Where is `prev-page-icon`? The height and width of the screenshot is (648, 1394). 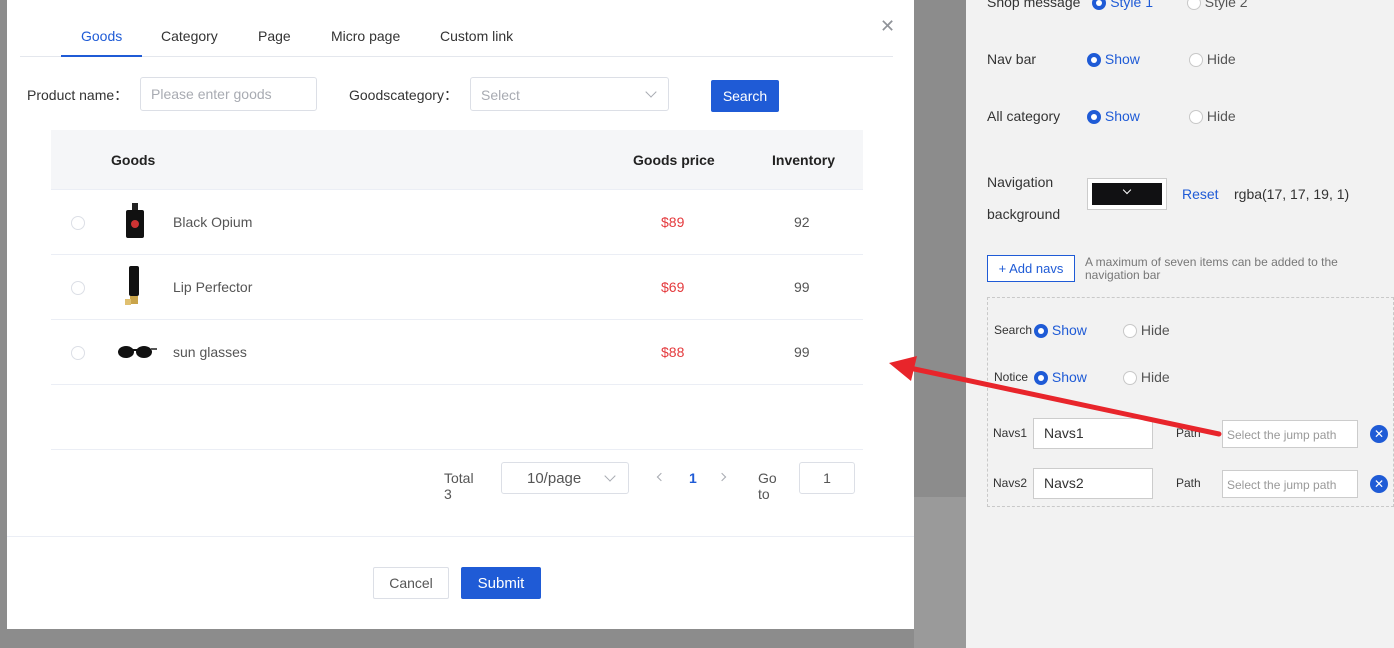 prev-page-icon is located at coordinates (661, 477).